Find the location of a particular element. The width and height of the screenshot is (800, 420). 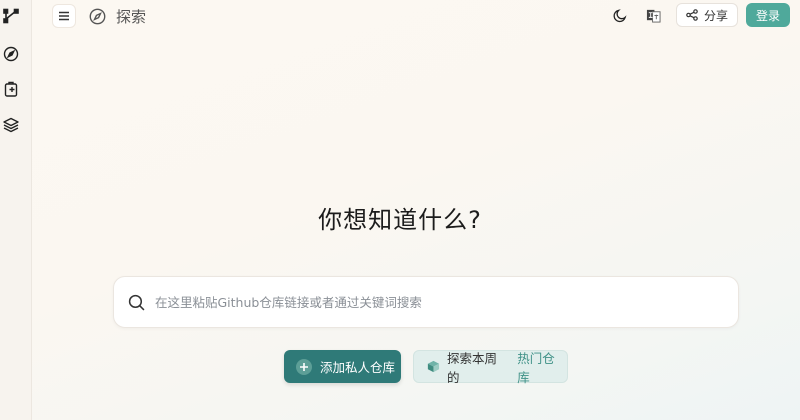

login-button: 登录 is located at coordinates (767, 15).